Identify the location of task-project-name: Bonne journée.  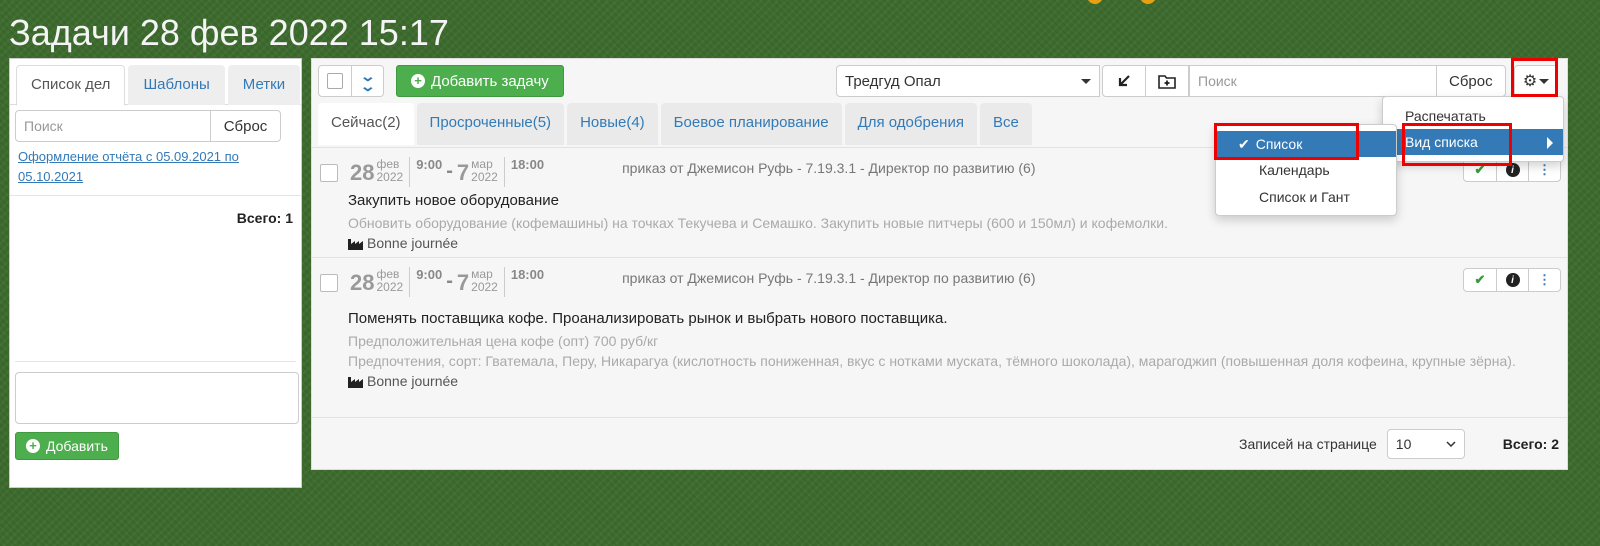
(413, 381).